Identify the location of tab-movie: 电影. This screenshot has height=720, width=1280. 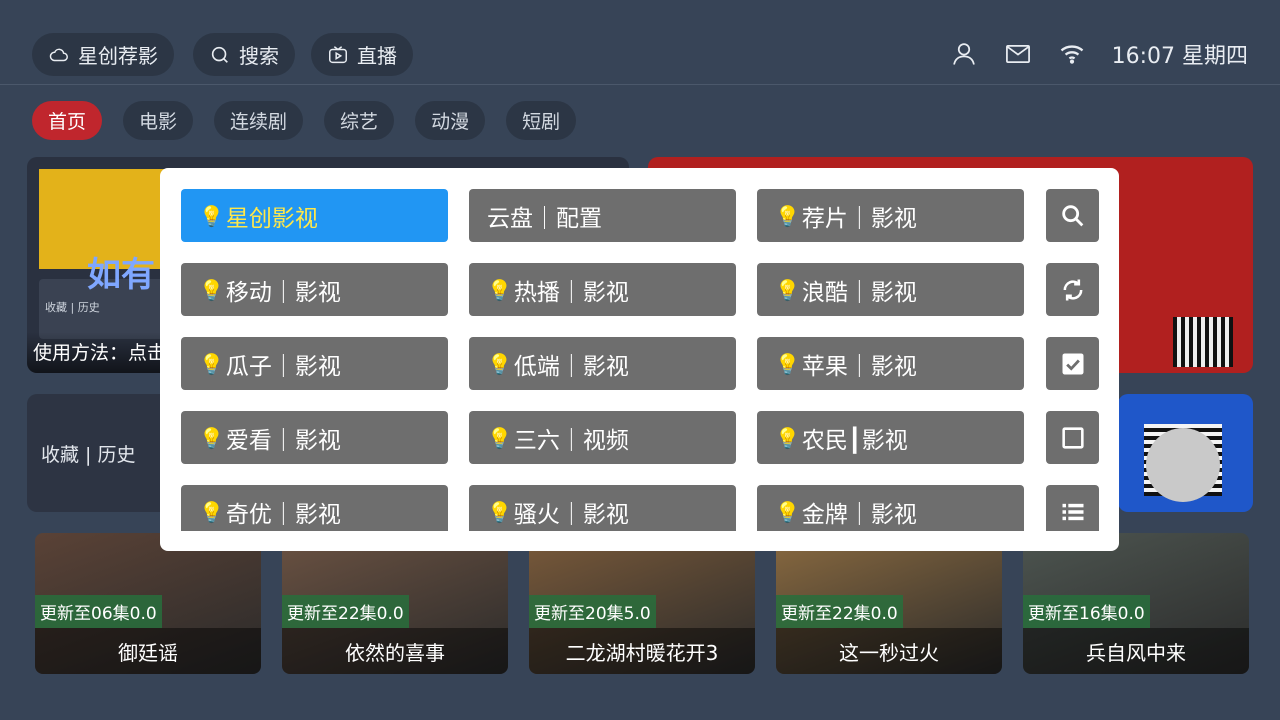
(158, 120).